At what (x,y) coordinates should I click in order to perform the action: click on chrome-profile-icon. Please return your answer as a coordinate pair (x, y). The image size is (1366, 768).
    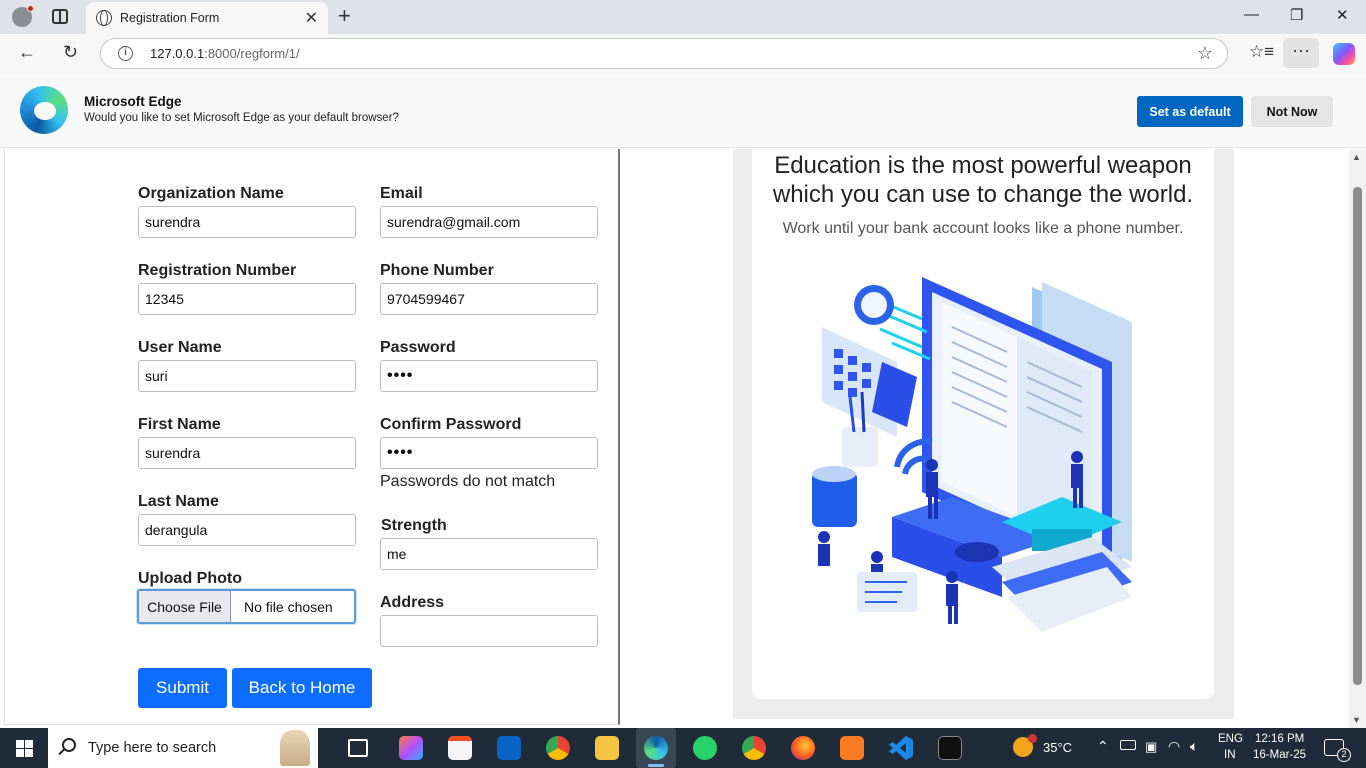
    Looking at the image, I should click on (754, 748).